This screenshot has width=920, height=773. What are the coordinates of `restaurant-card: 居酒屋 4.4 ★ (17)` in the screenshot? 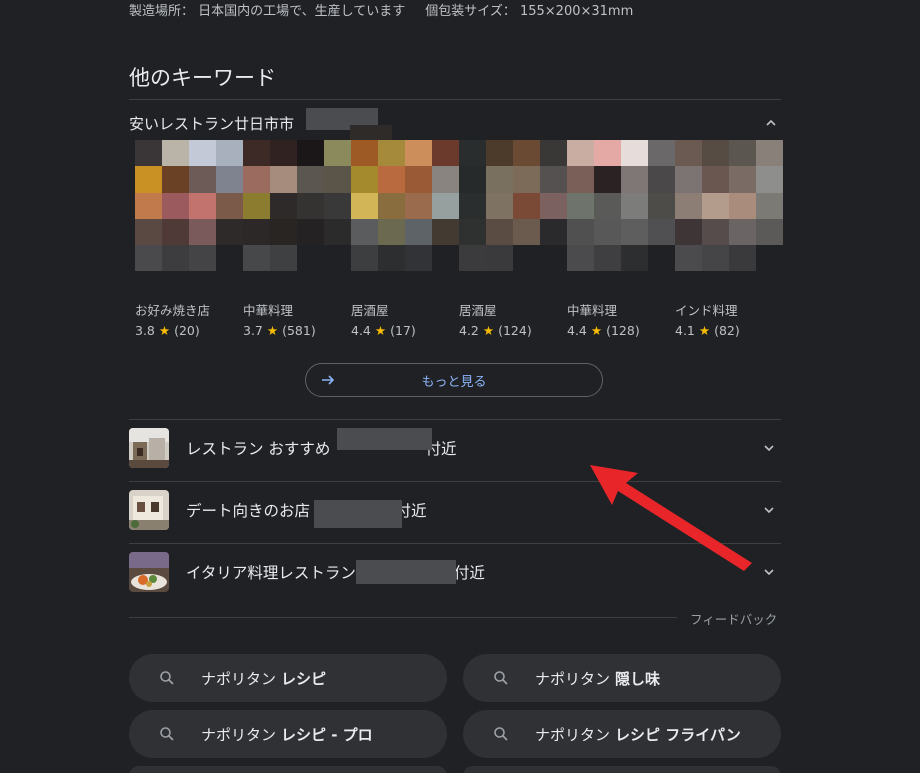 It's located at (405, 239).